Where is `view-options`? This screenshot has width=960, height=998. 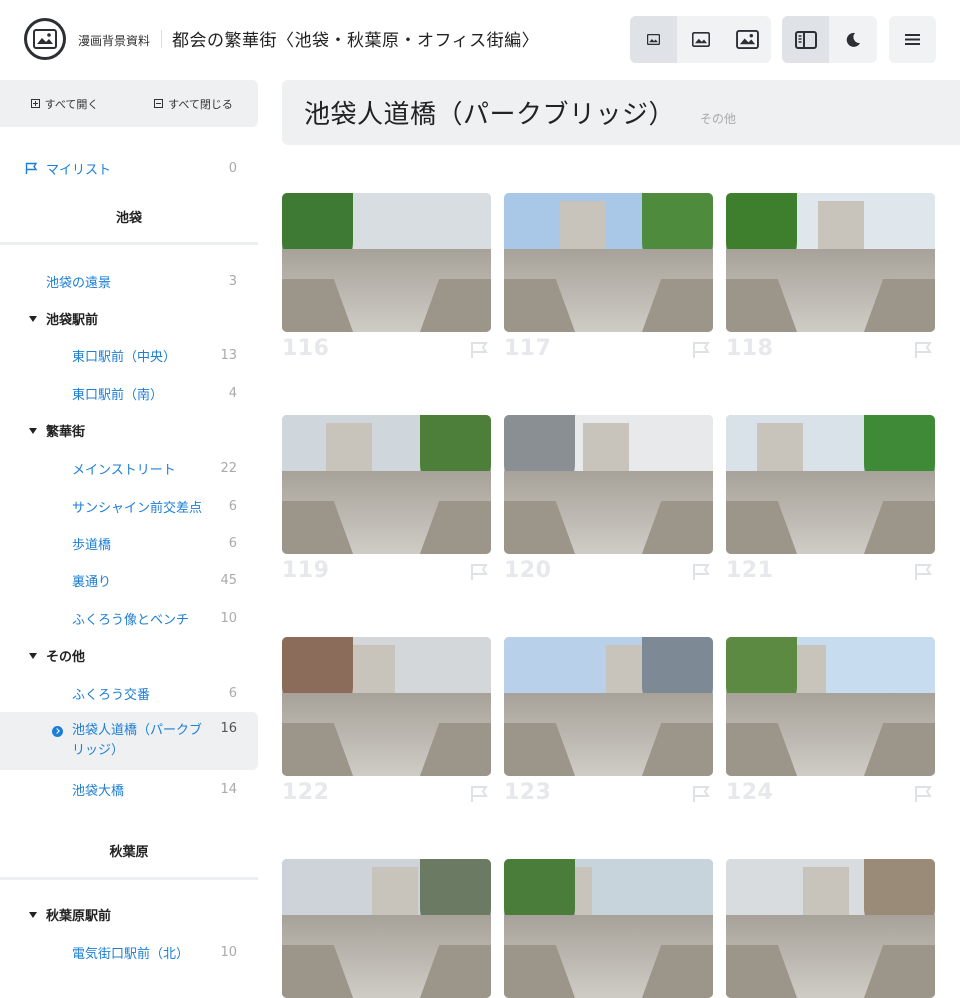
view-options is located at coordinates (829, 39).